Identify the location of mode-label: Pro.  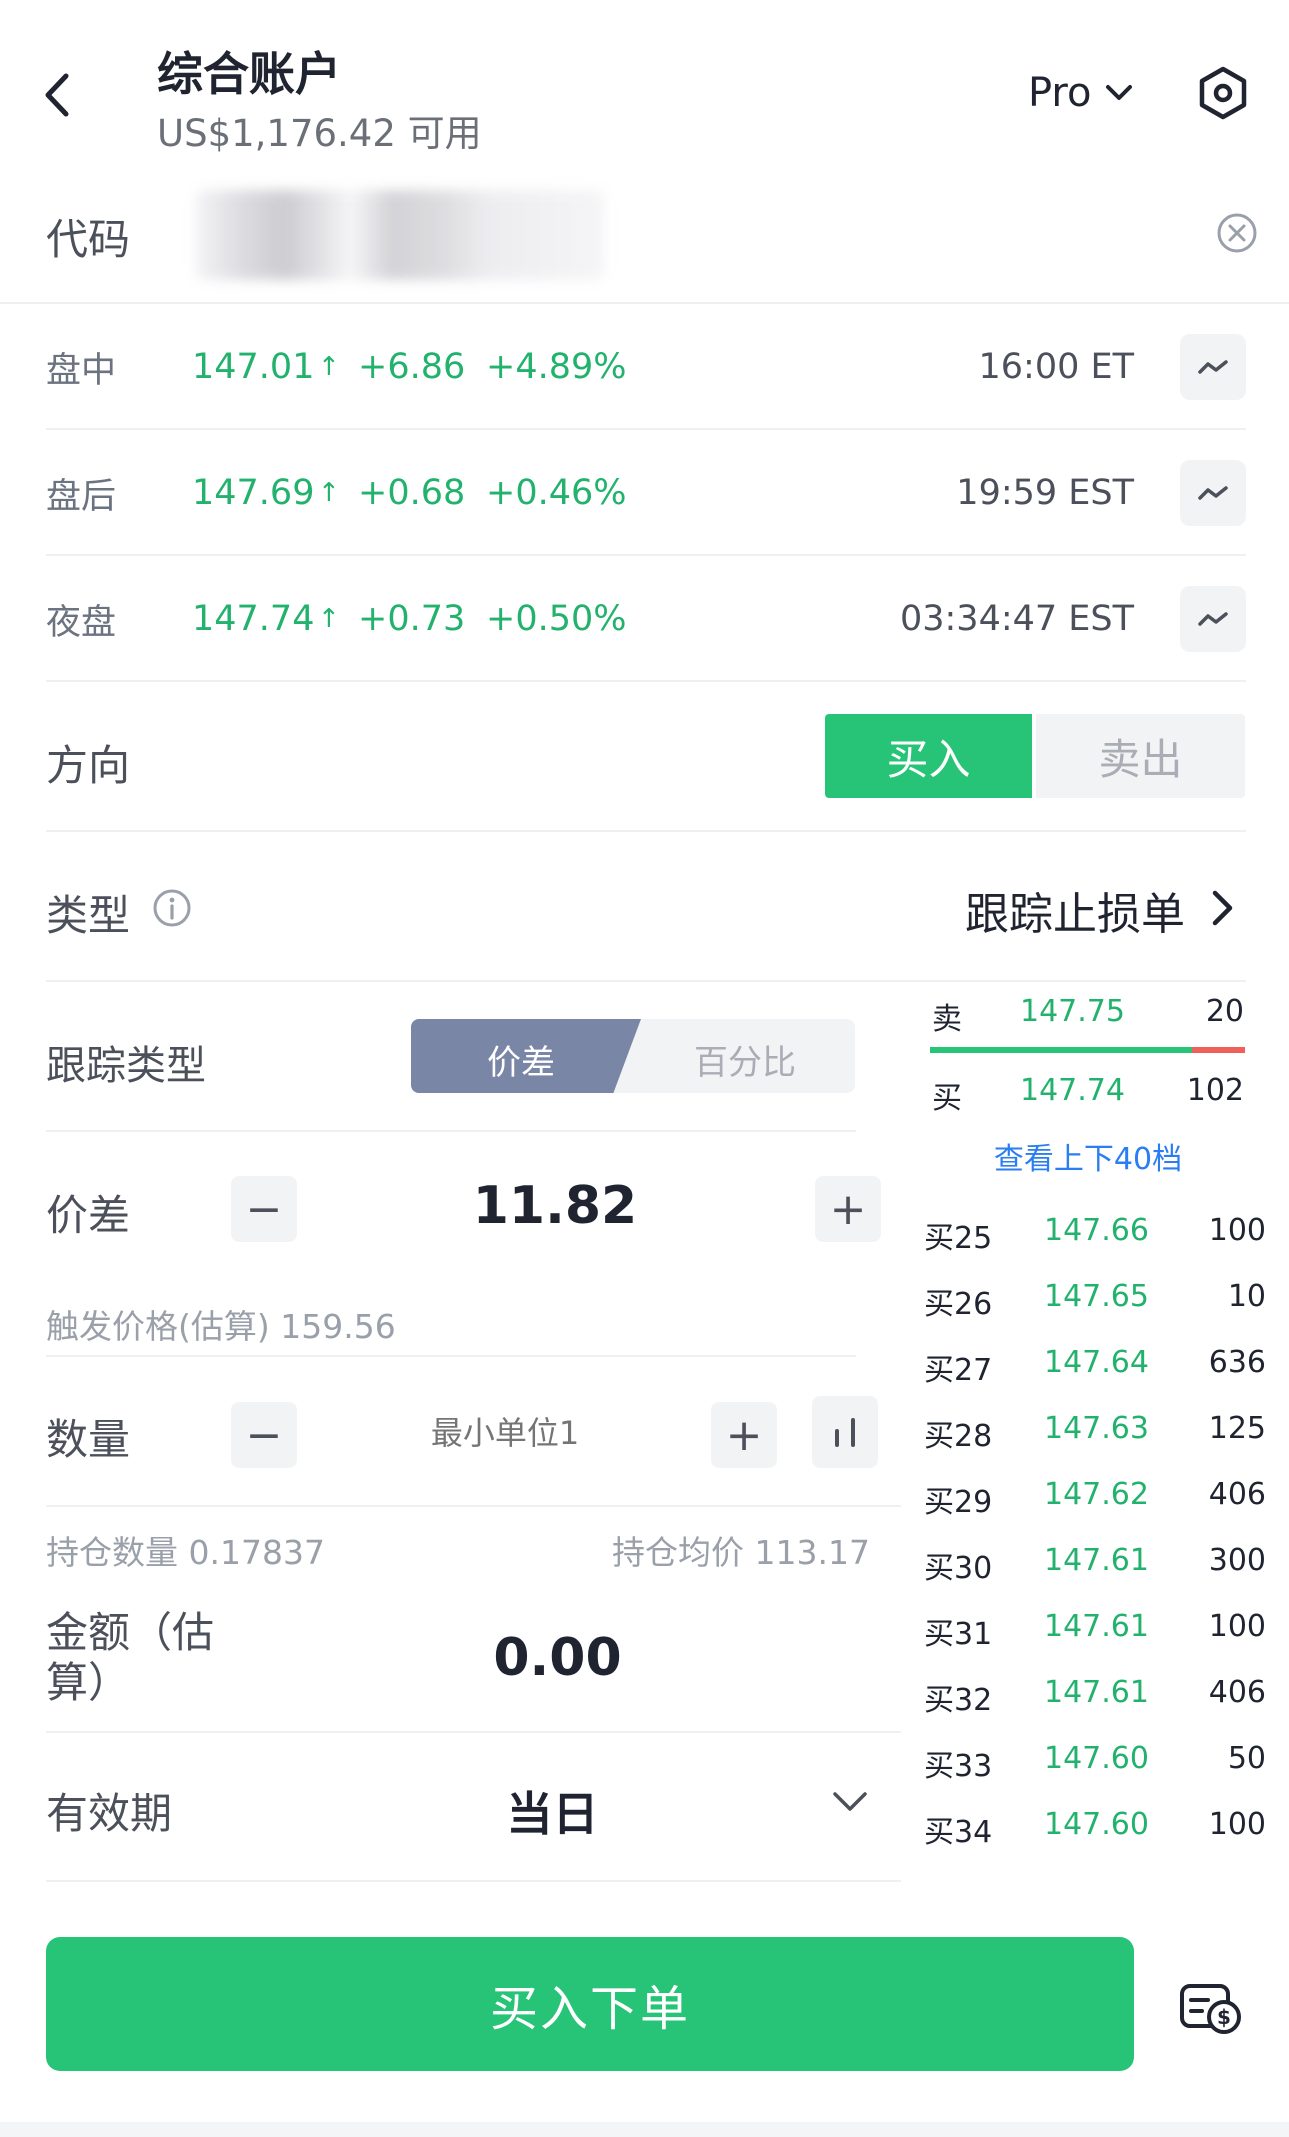
(1060, 93).